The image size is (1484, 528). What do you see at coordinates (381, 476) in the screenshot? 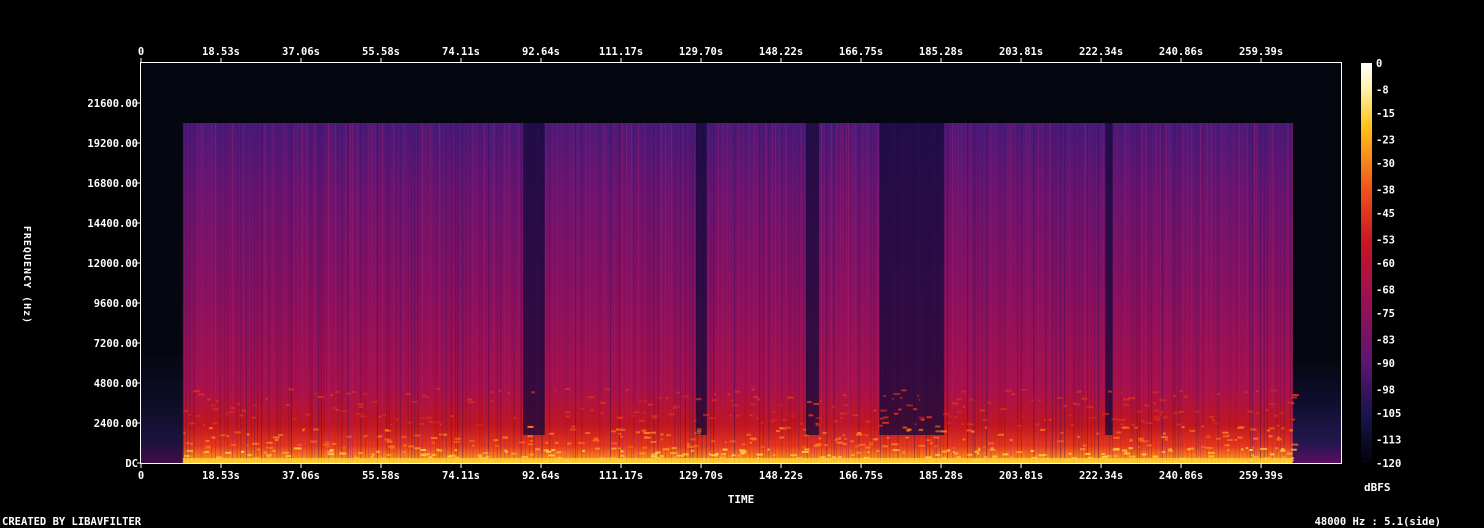
I see `x-tick-label-bottom: 55.58s` at bounding box center [381, 476].